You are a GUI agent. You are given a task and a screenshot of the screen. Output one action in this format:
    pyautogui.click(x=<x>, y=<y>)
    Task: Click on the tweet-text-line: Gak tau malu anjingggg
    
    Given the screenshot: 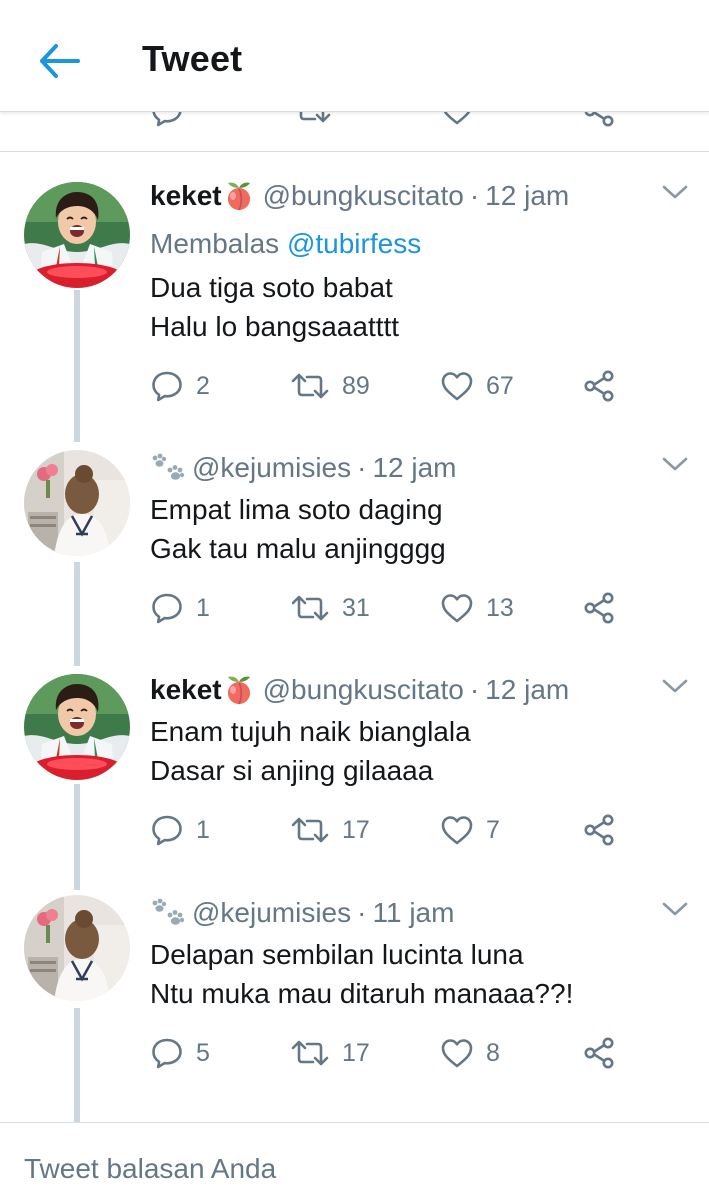 What is the action you would take?
    pyautogui.click(x=298, y=548)
    